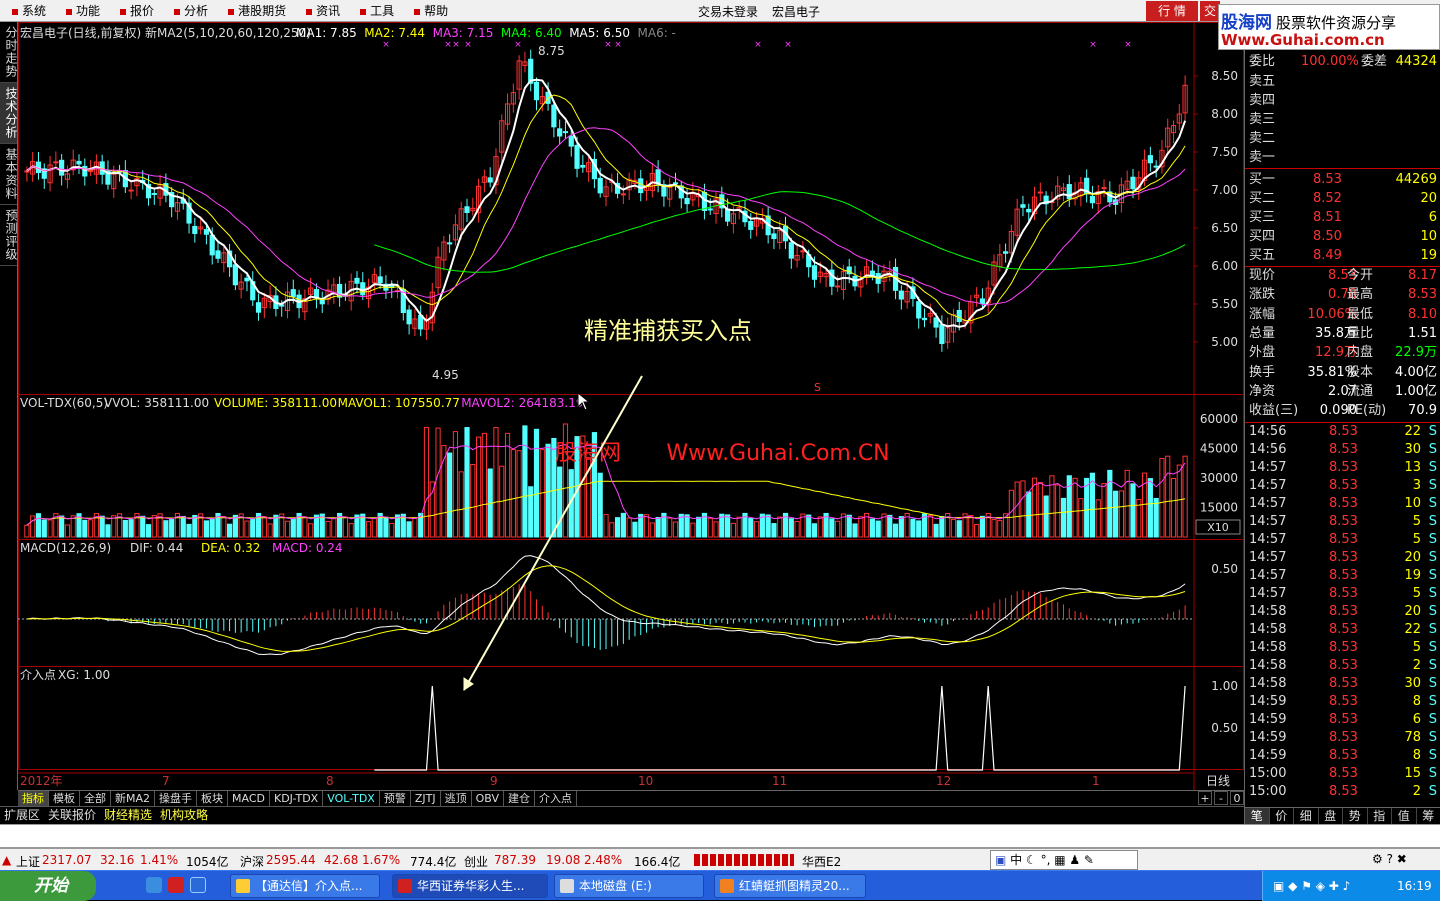  What do you see at coordinates (8, 235) in the screenshot?
I see `tab-forecast: 预测评级` at bounding box center [8, 235].